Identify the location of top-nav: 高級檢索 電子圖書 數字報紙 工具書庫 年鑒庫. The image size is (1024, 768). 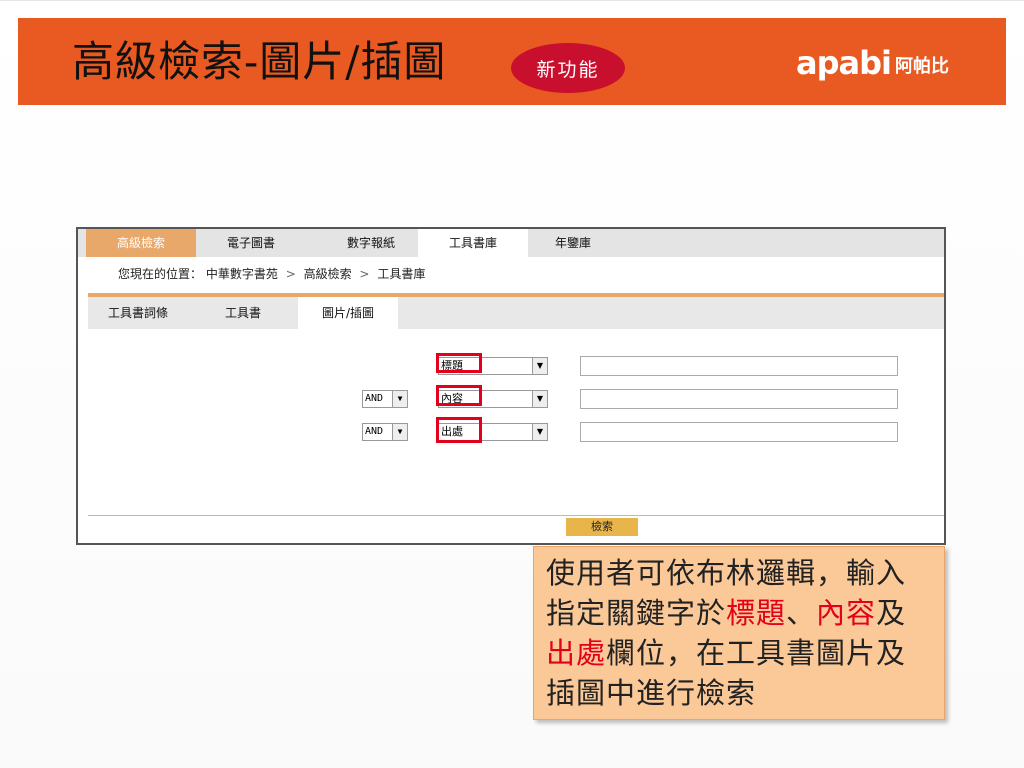
(511, 243).